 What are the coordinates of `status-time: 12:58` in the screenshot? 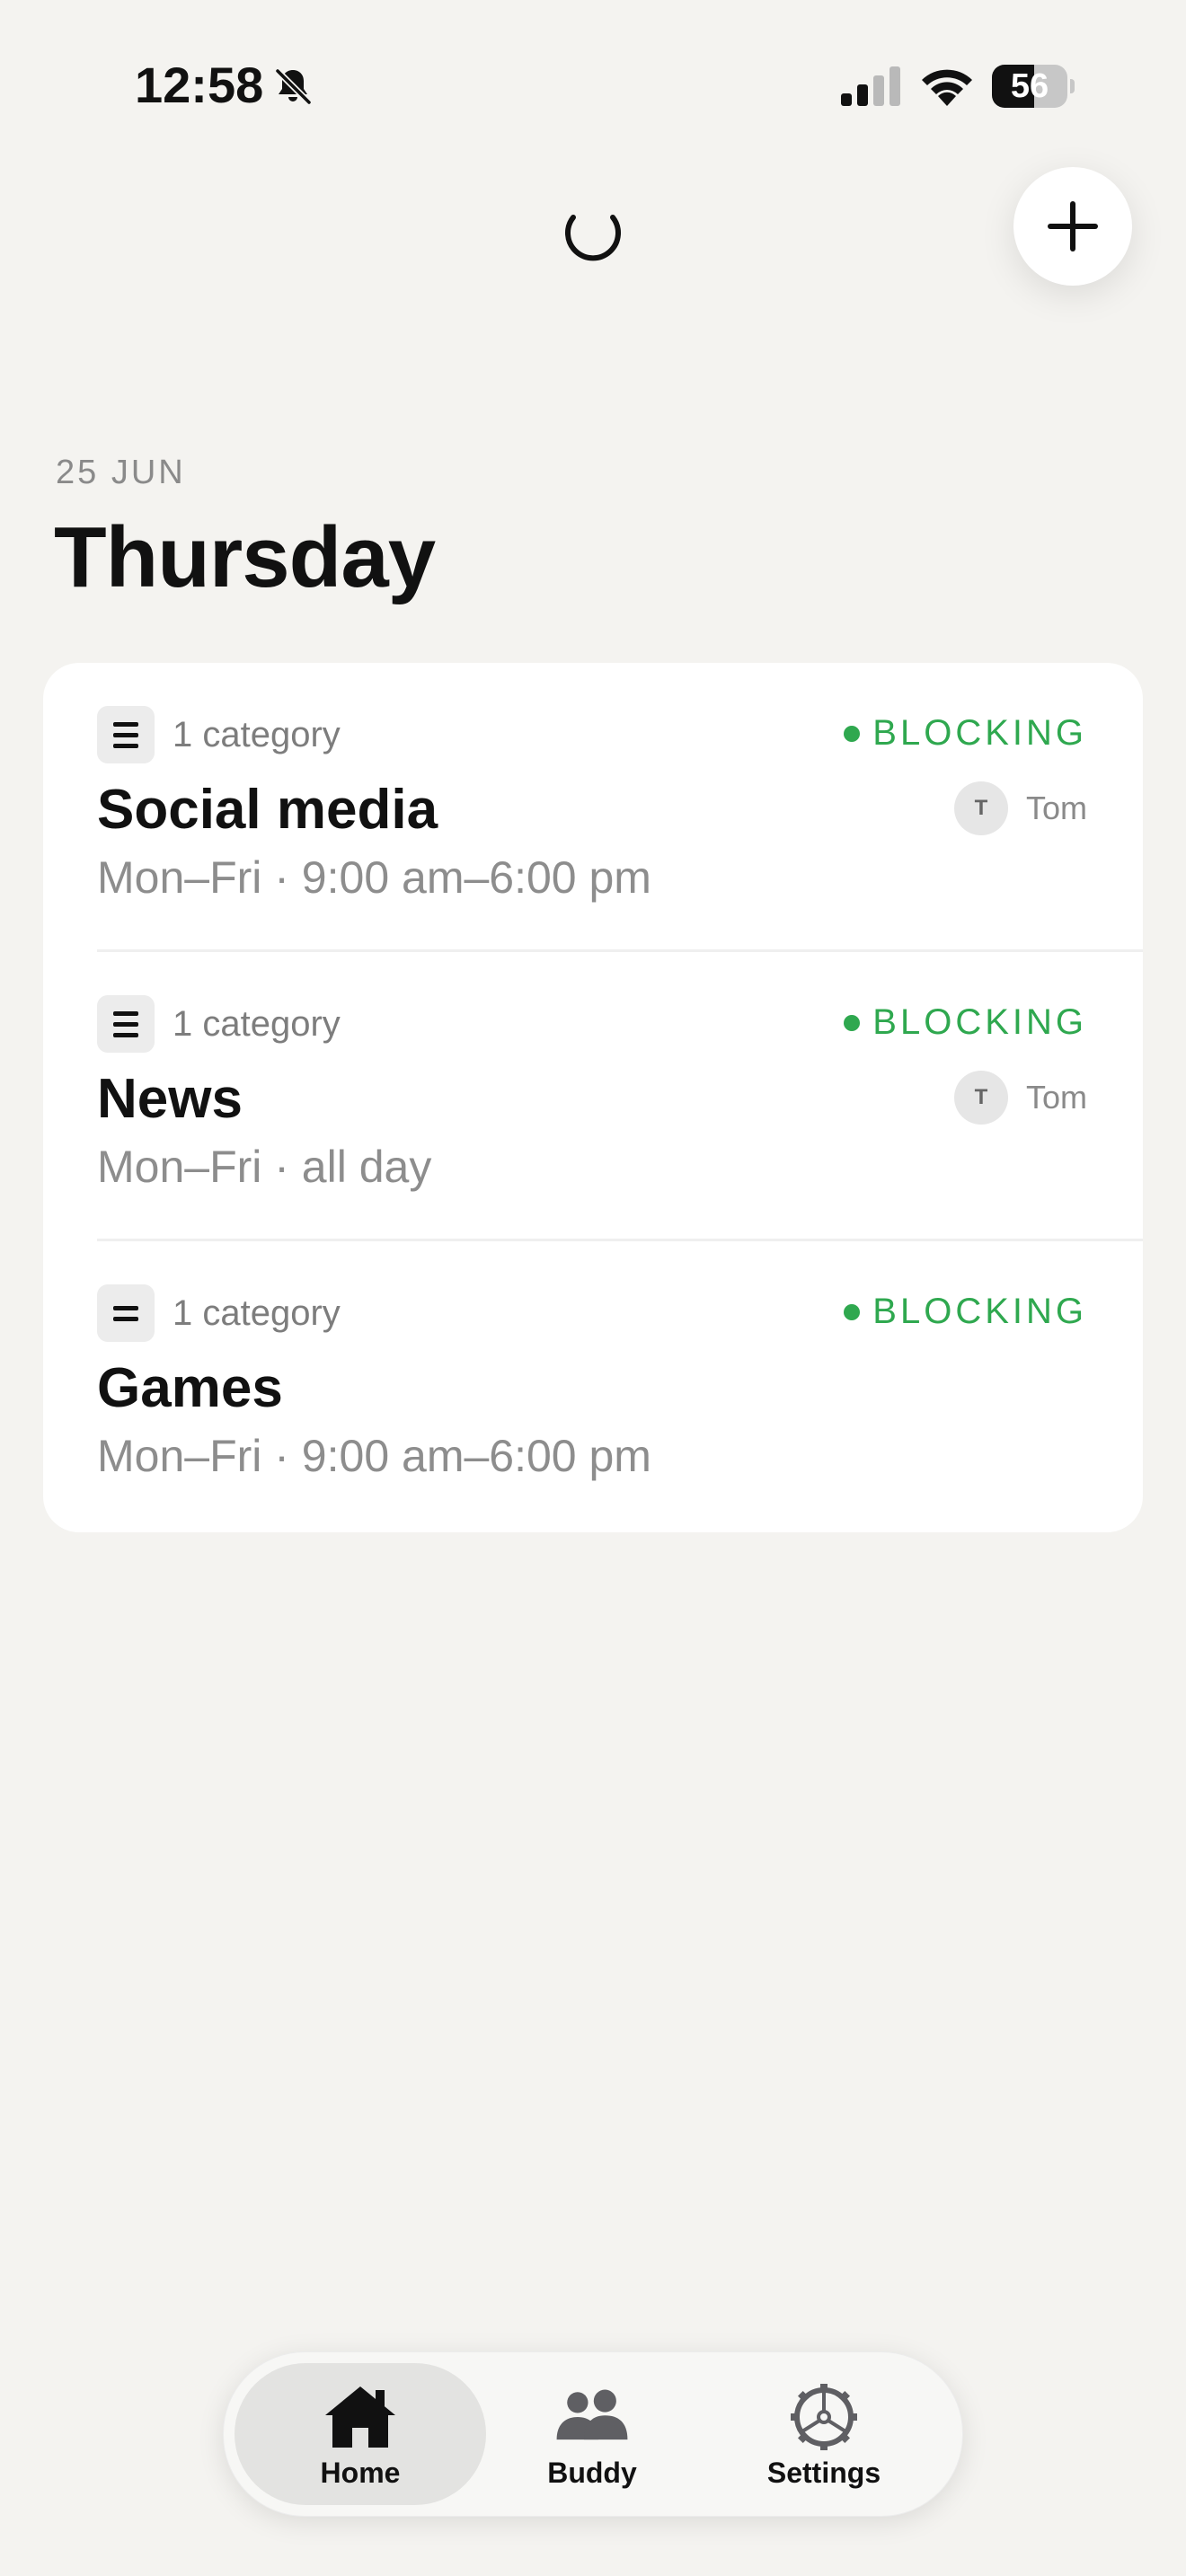 It's located at (199, 85).